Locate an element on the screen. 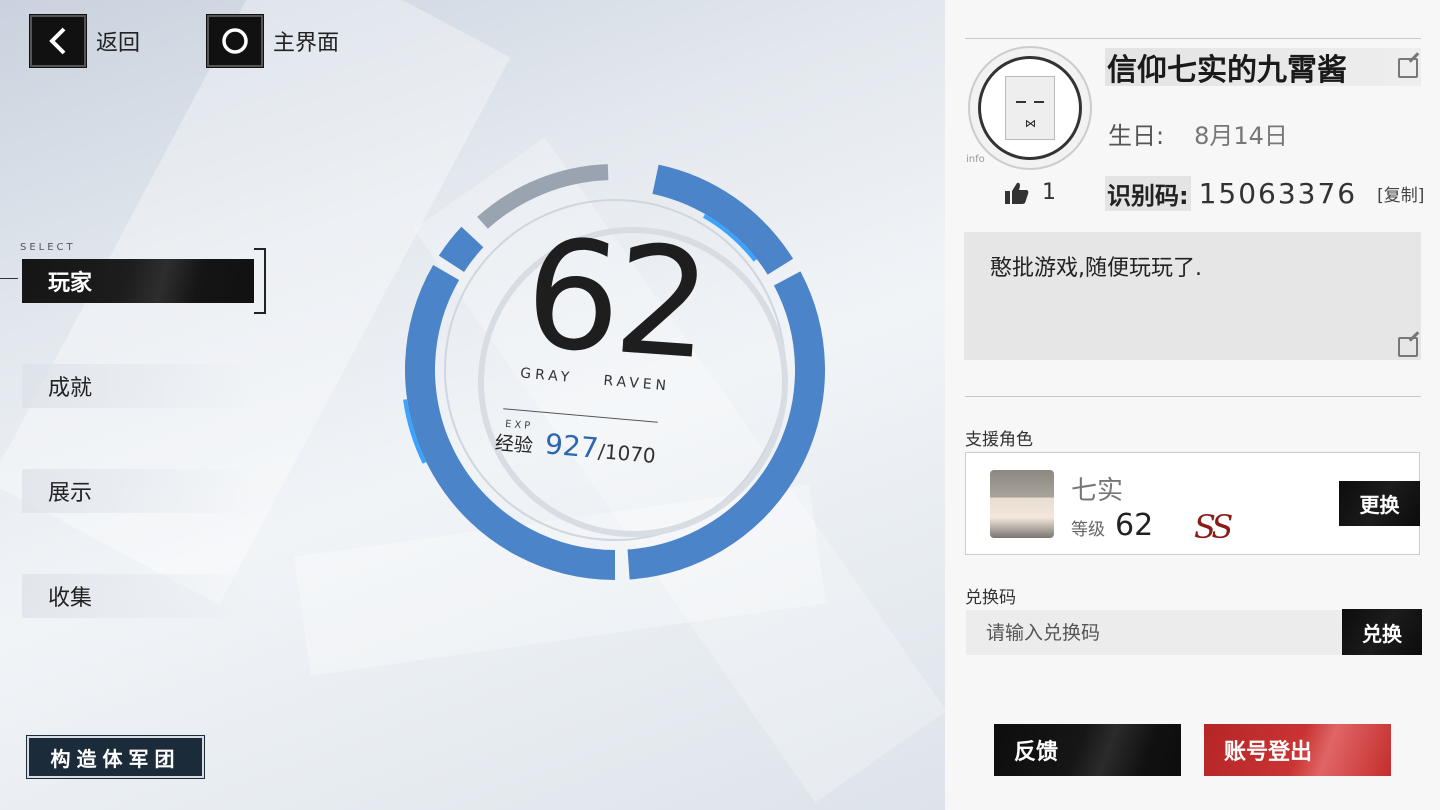  back-button: 返回 is located at coordinates (85, 41).